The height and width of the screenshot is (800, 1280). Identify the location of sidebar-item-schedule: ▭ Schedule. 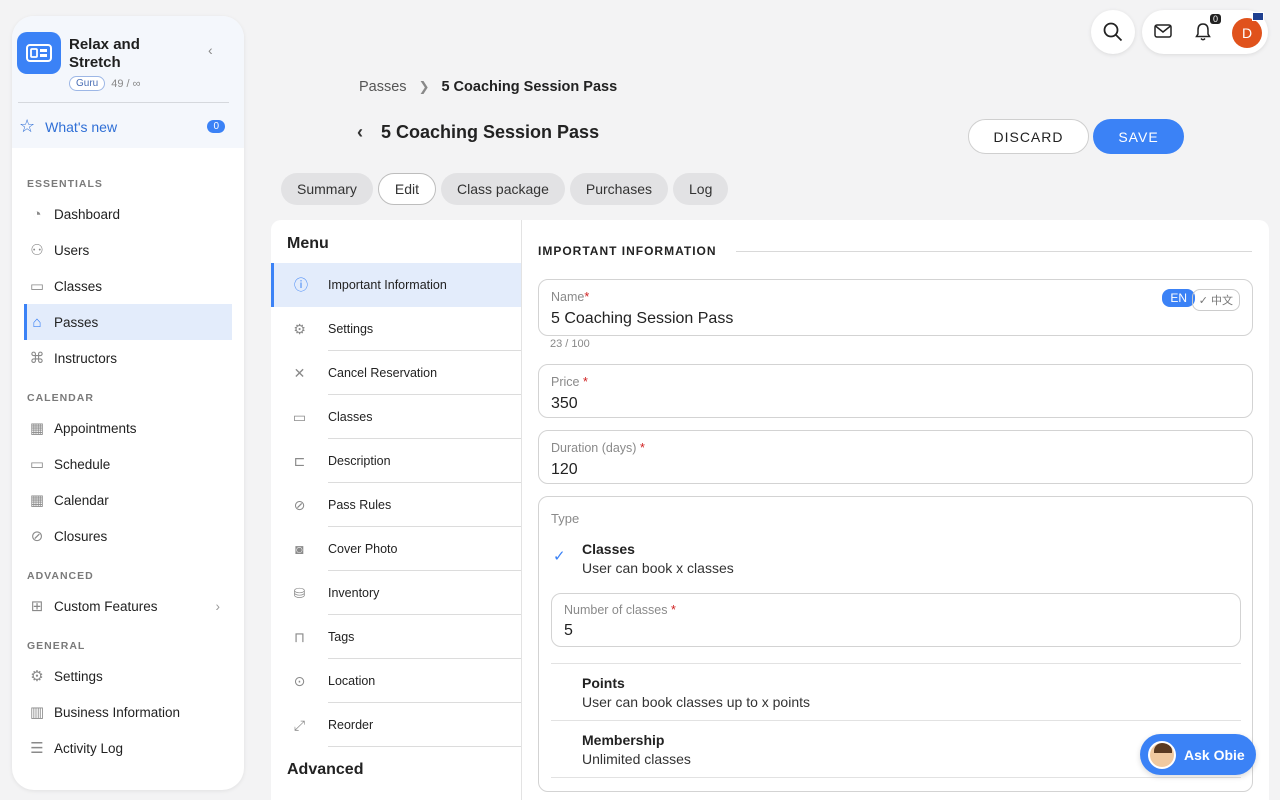
(128, 464).